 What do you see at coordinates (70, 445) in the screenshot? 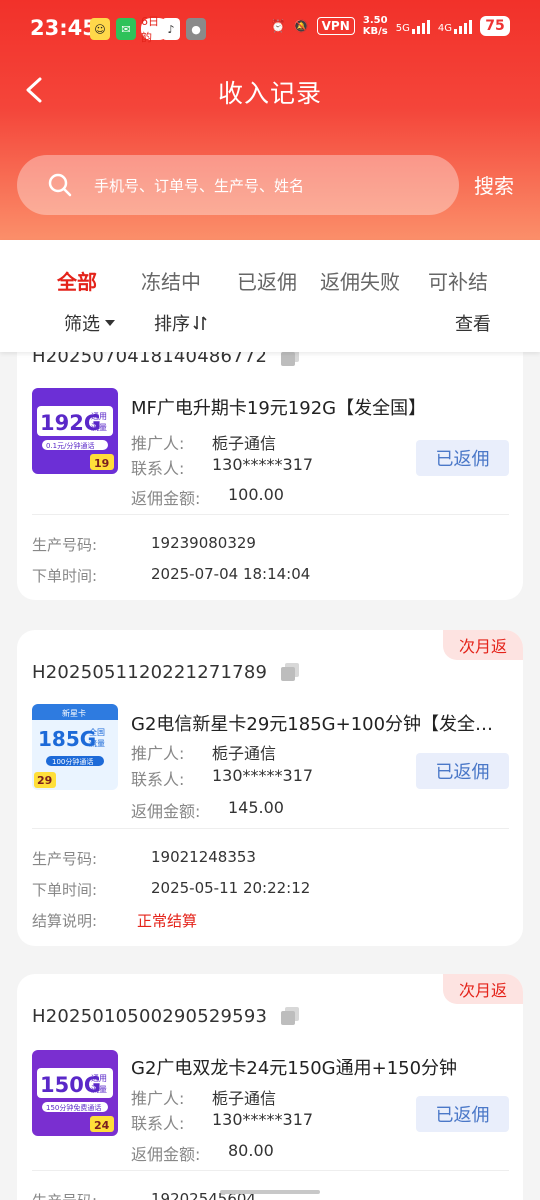
I see `thumb-sub: 0.1元/分钟通话` at bounding box center [70, 445].